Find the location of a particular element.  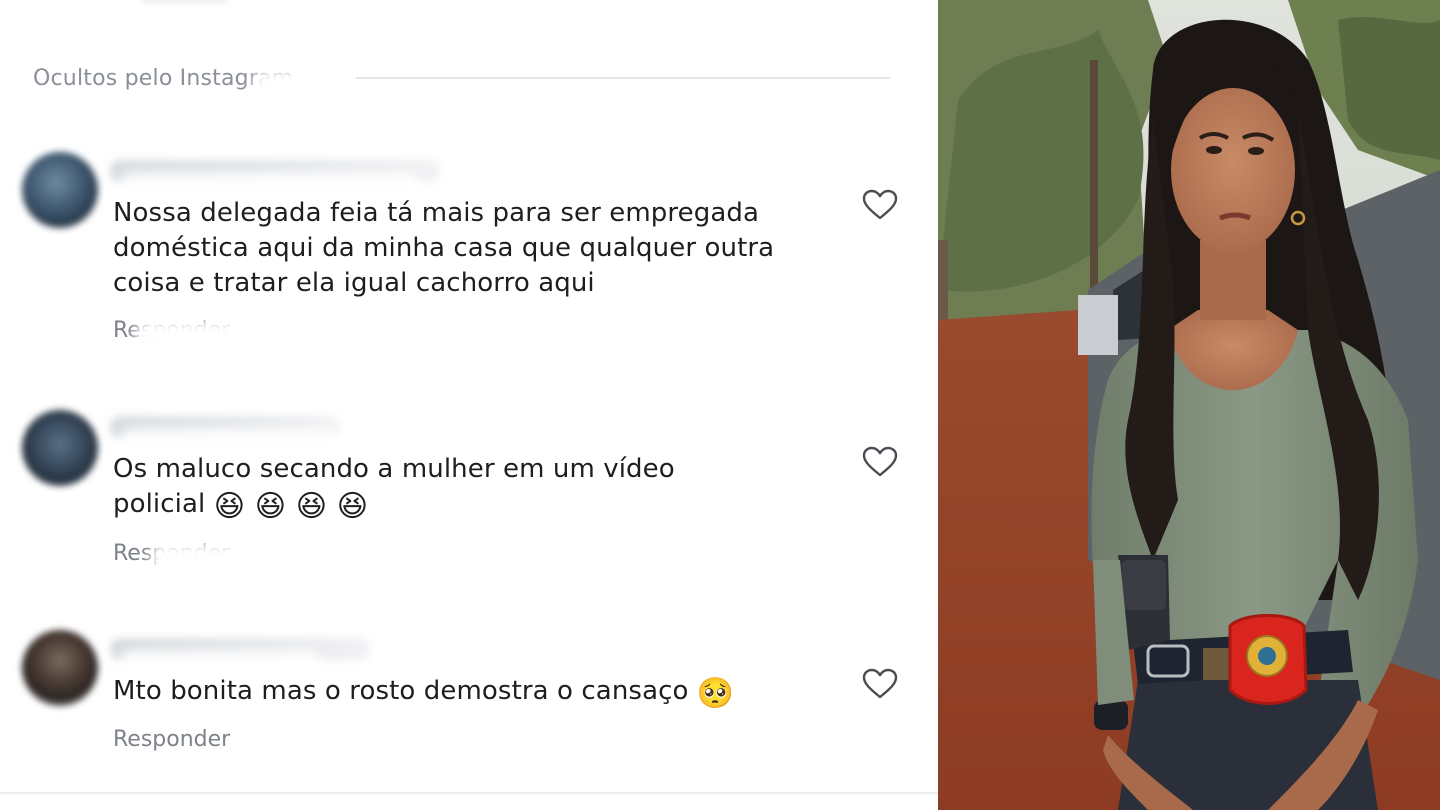

laughing-emoji: 😆 😆 😆 😆 is located at coordinates (291, 506).